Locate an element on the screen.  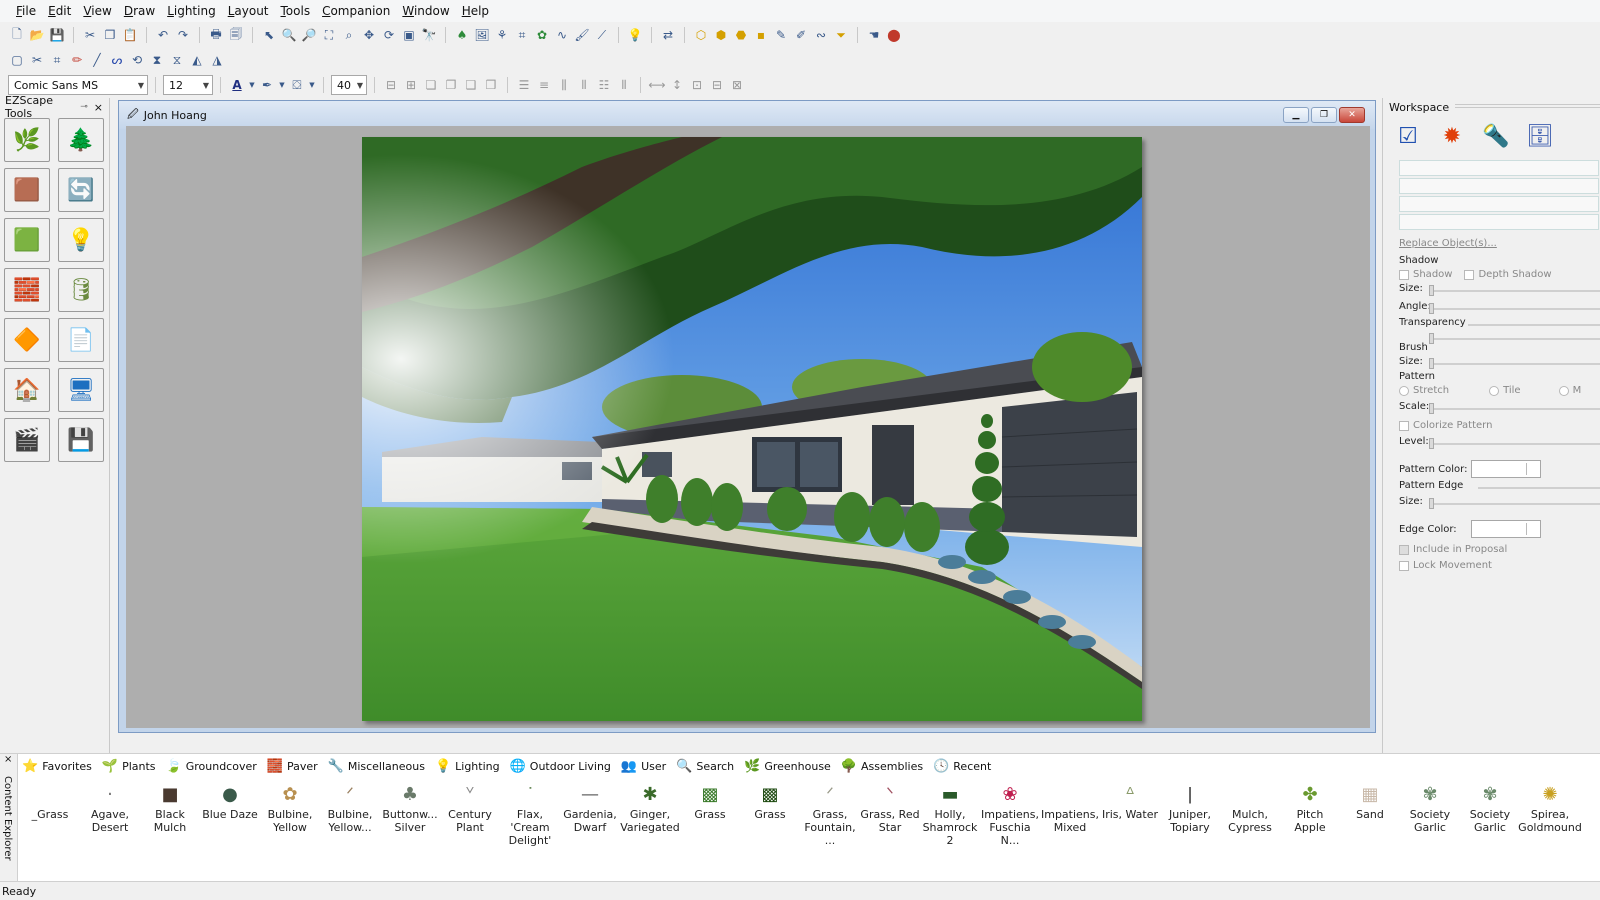
shadow-checkbox is located at coordinates (1404, 274).